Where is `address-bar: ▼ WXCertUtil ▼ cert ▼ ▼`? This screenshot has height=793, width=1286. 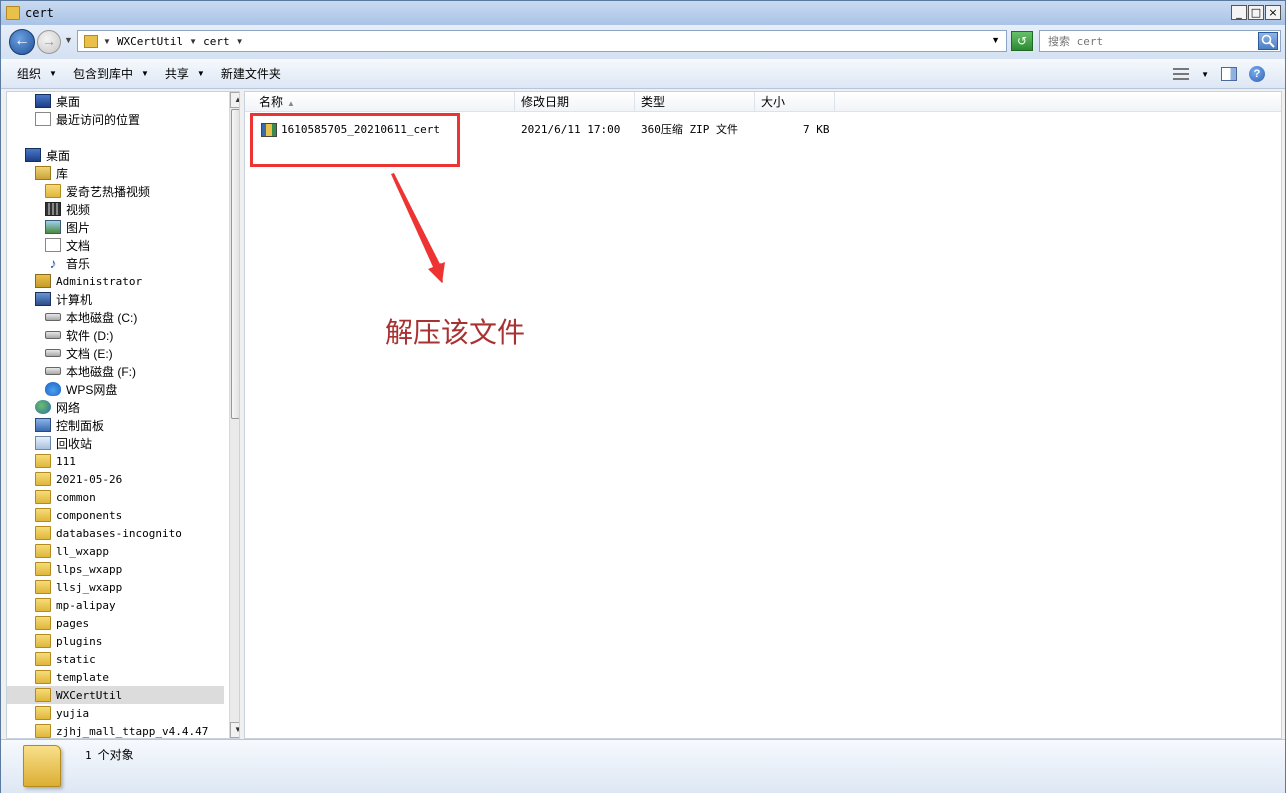 address-bar: ▼ WXCertUtil ▼ cert ▼ ▼ is located at coordinates (542, 41).